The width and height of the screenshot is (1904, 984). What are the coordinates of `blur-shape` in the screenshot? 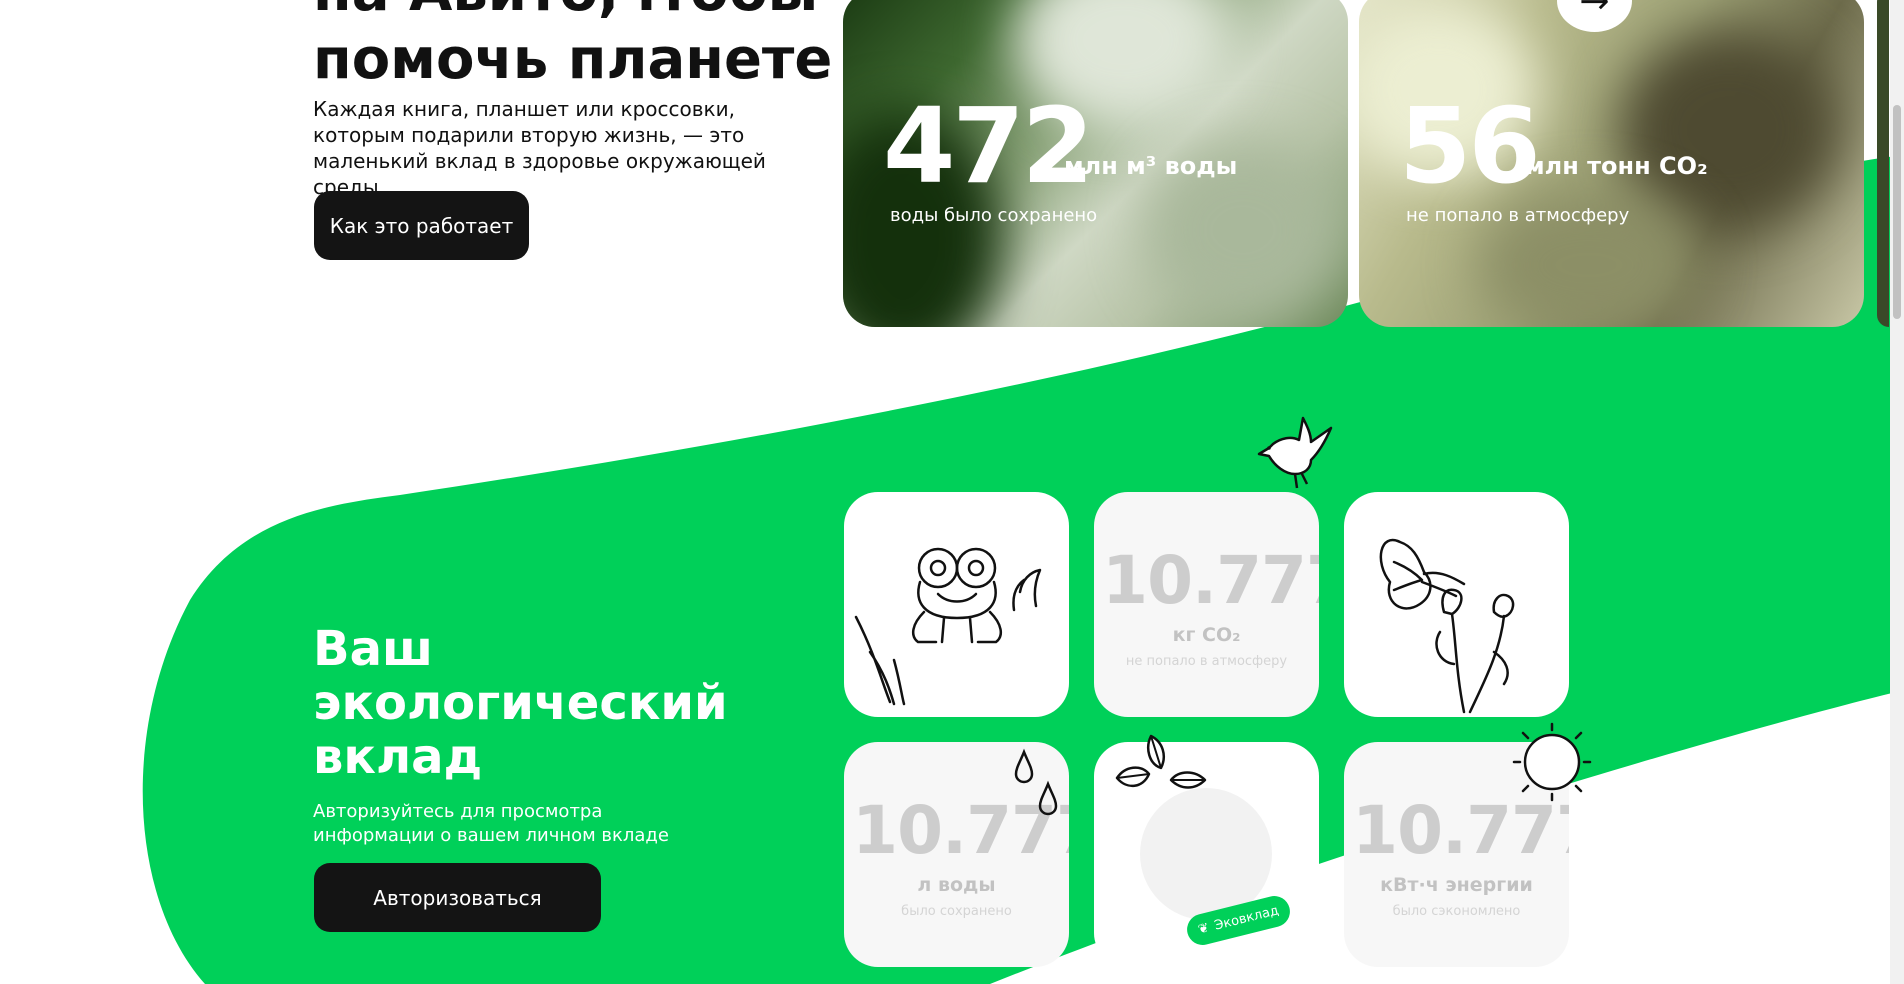 It's located at (1729, 130).